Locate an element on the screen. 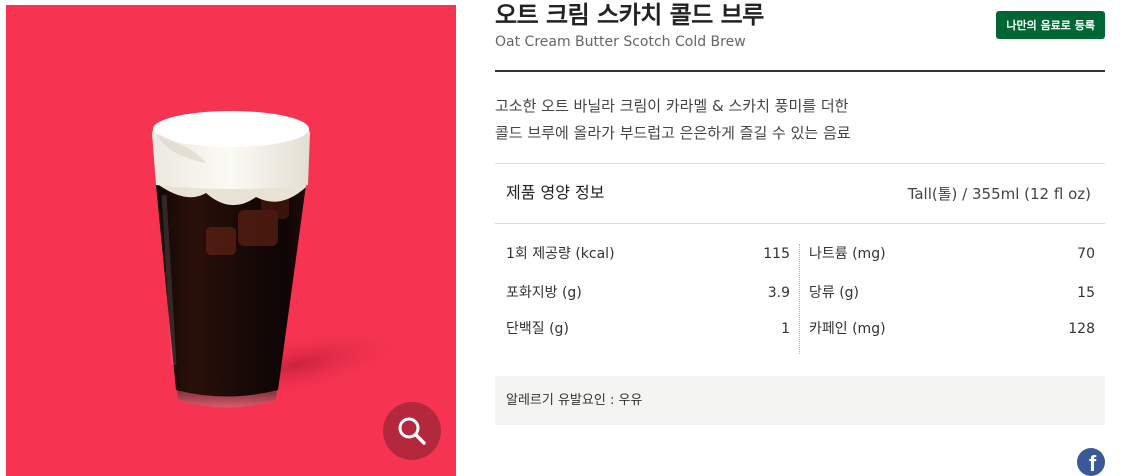 The width and height of the screenshot is (1121, 476). product-title-ko: 오트 크림 스카치 콜드 브루 is located at coordinates (629, 15).